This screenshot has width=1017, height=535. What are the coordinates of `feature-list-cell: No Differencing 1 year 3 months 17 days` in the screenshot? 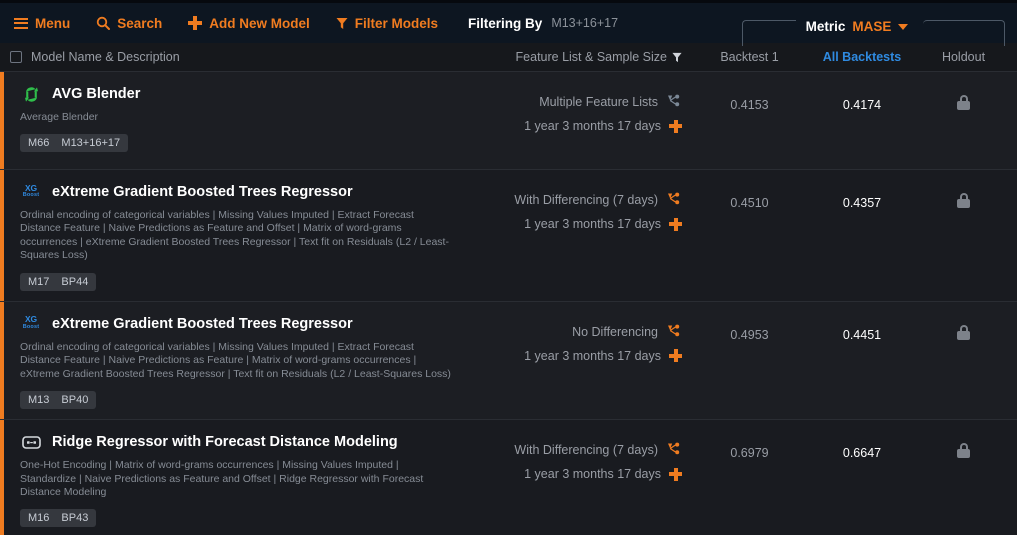 It's located at (582, 360).